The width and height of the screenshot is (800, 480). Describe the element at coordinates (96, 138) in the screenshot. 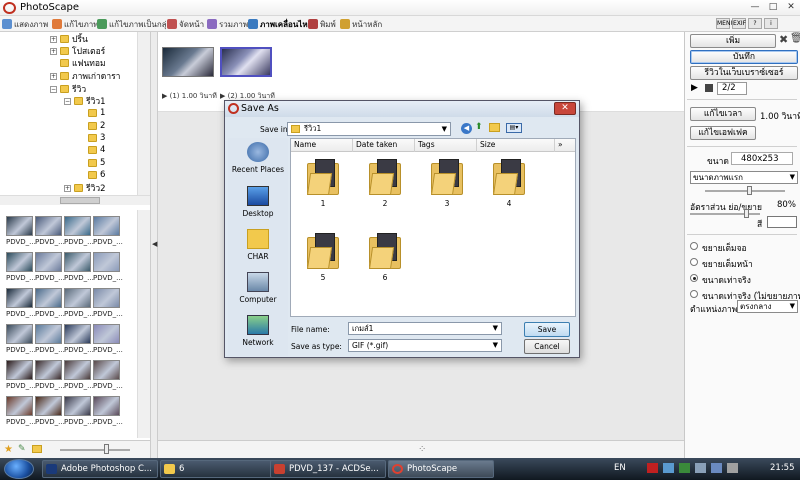

I see `tree-item: 3` at that location.